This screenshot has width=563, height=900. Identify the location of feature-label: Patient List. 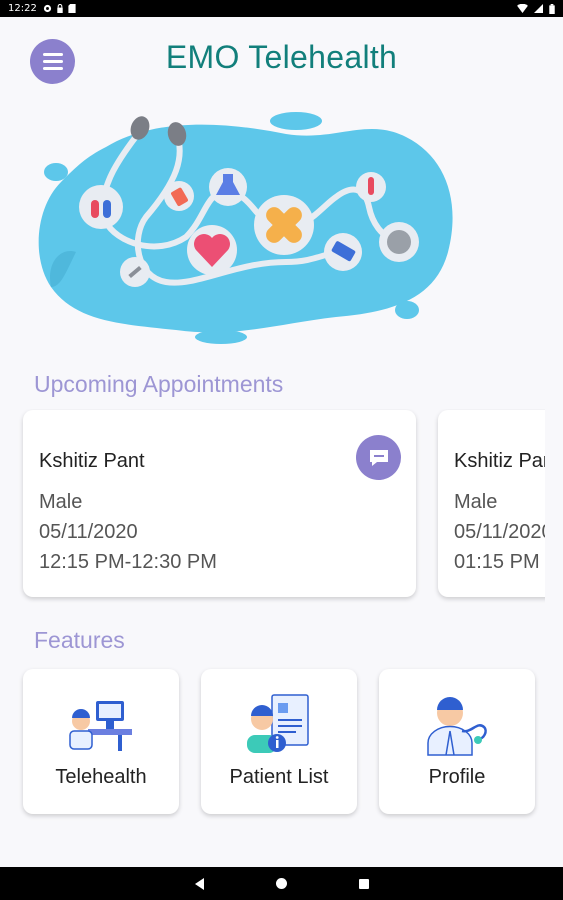
(279, 777).